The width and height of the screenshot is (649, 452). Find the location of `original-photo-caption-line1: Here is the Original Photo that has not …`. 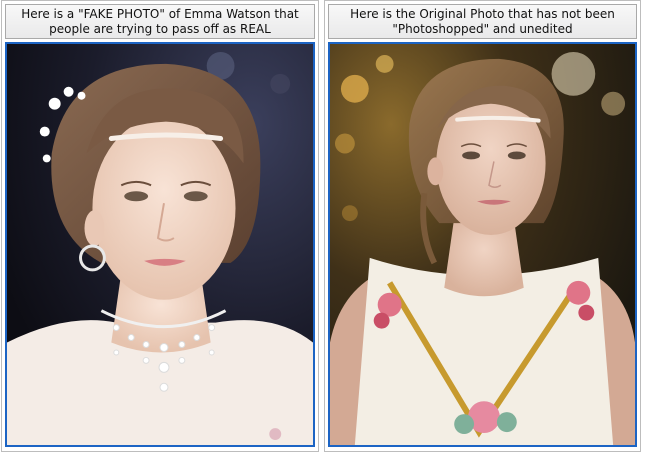

original-photo-caption-line1: Here is the Original Photo that has not … is located at coordinates (482, 14).